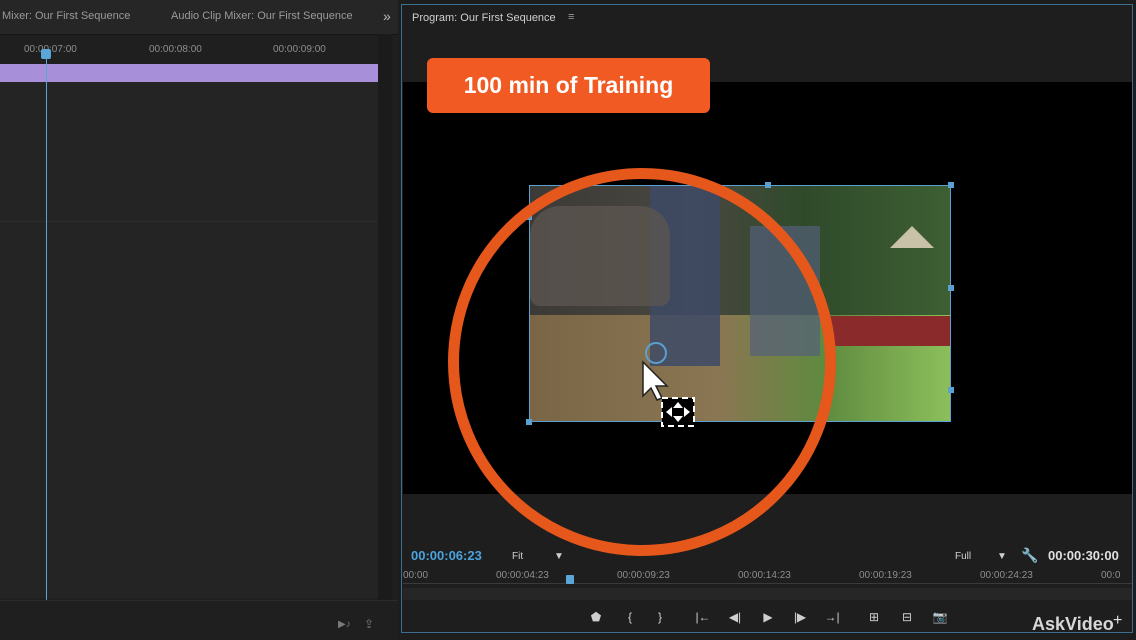 The width and height of the screenshot is (1136, 640). What do you see at coordinates (446, 555) in the screenshot?
I see `current-timecode: 00:00:06:23` at bounding box center [446, 555].